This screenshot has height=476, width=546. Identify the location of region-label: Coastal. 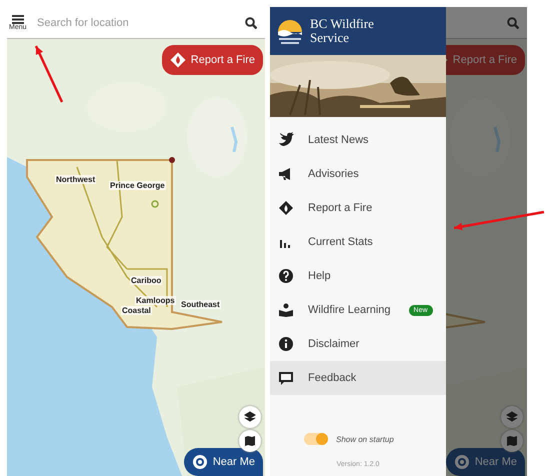
(136, 310).